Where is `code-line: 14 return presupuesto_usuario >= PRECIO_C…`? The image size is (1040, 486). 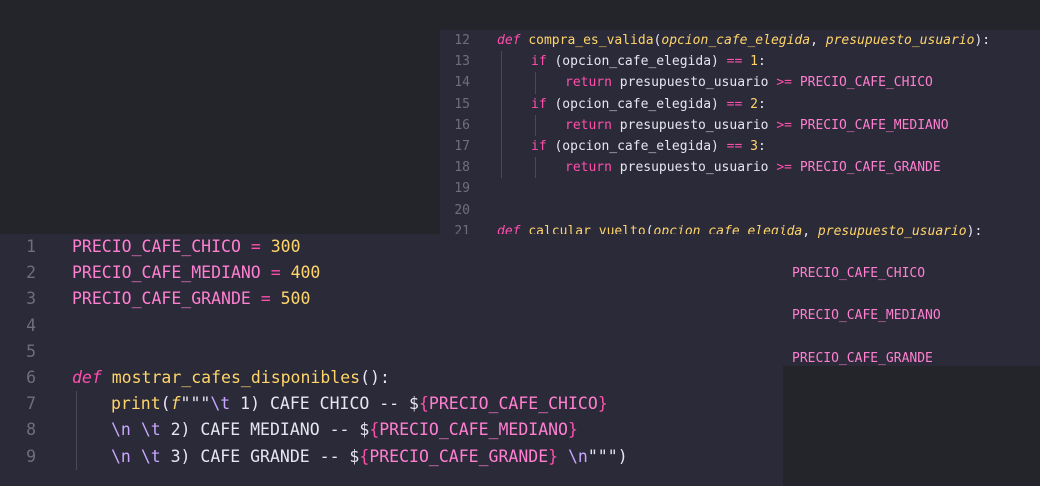
code-line: 14 return presupuesto_usuario >= PRECIO_C… is located at coordinates (740, 83).